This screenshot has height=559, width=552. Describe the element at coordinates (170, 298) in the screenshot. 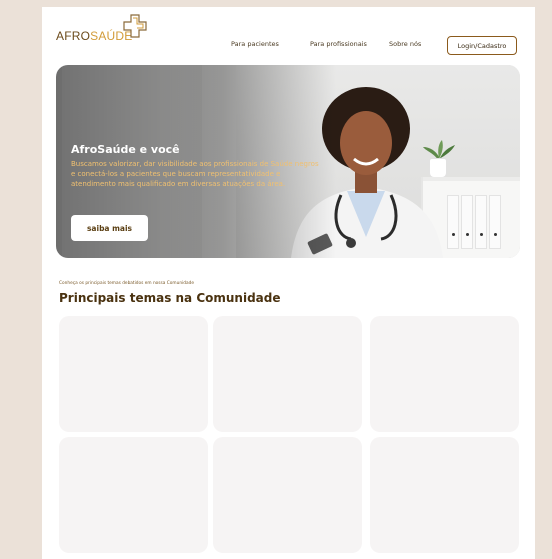

I see `section-title: Principais temas na Comunidade` at that location.